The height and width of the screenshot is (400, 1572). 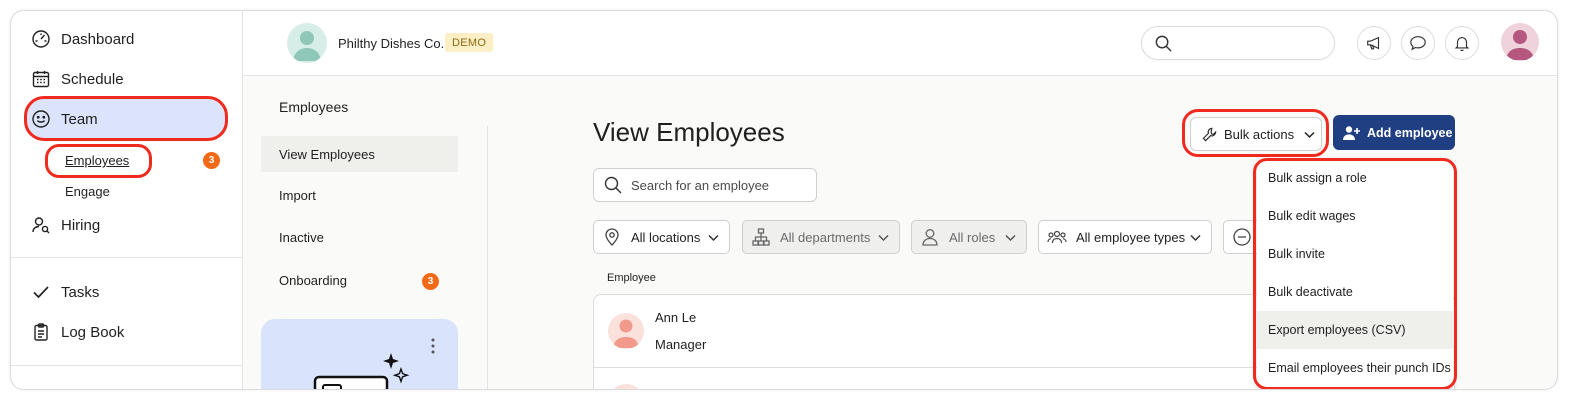 I want to click on sidebar-item-dashboard: Dashboard, so click(x=82, y=39).